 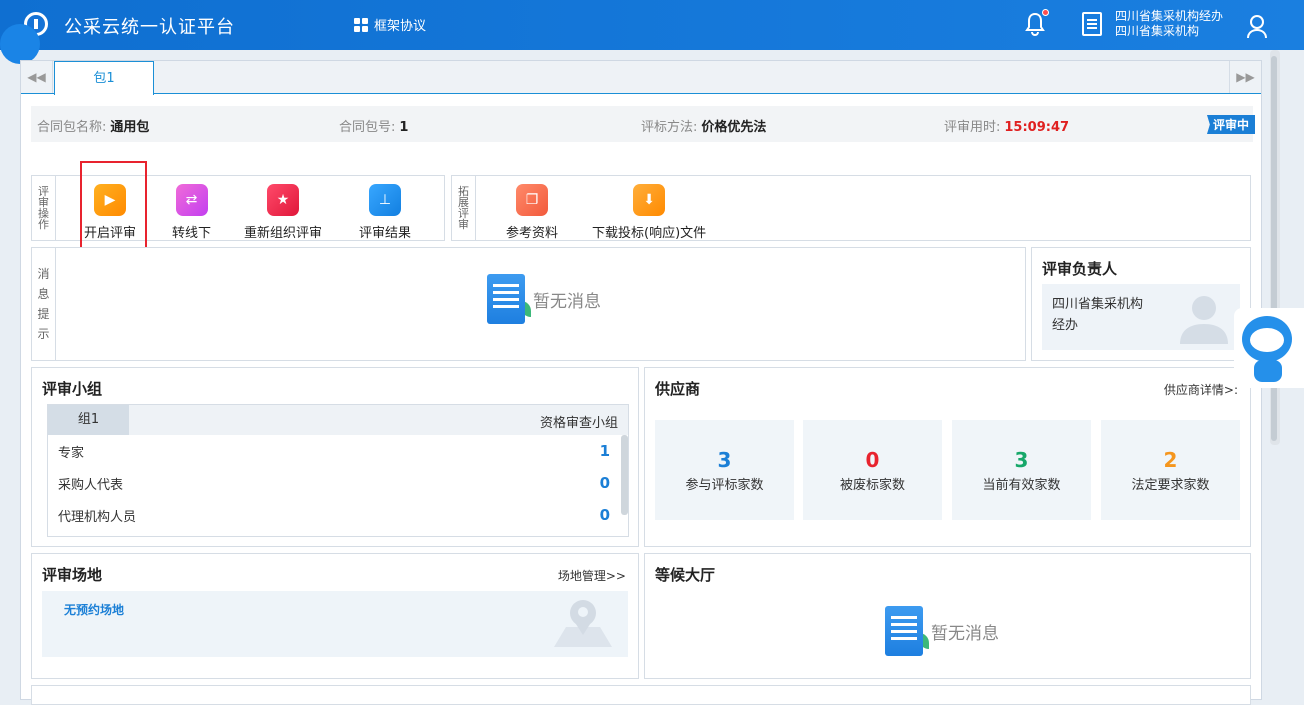 I want to click on table-row: 代理机构人员 0, so click(x=334, y=515).